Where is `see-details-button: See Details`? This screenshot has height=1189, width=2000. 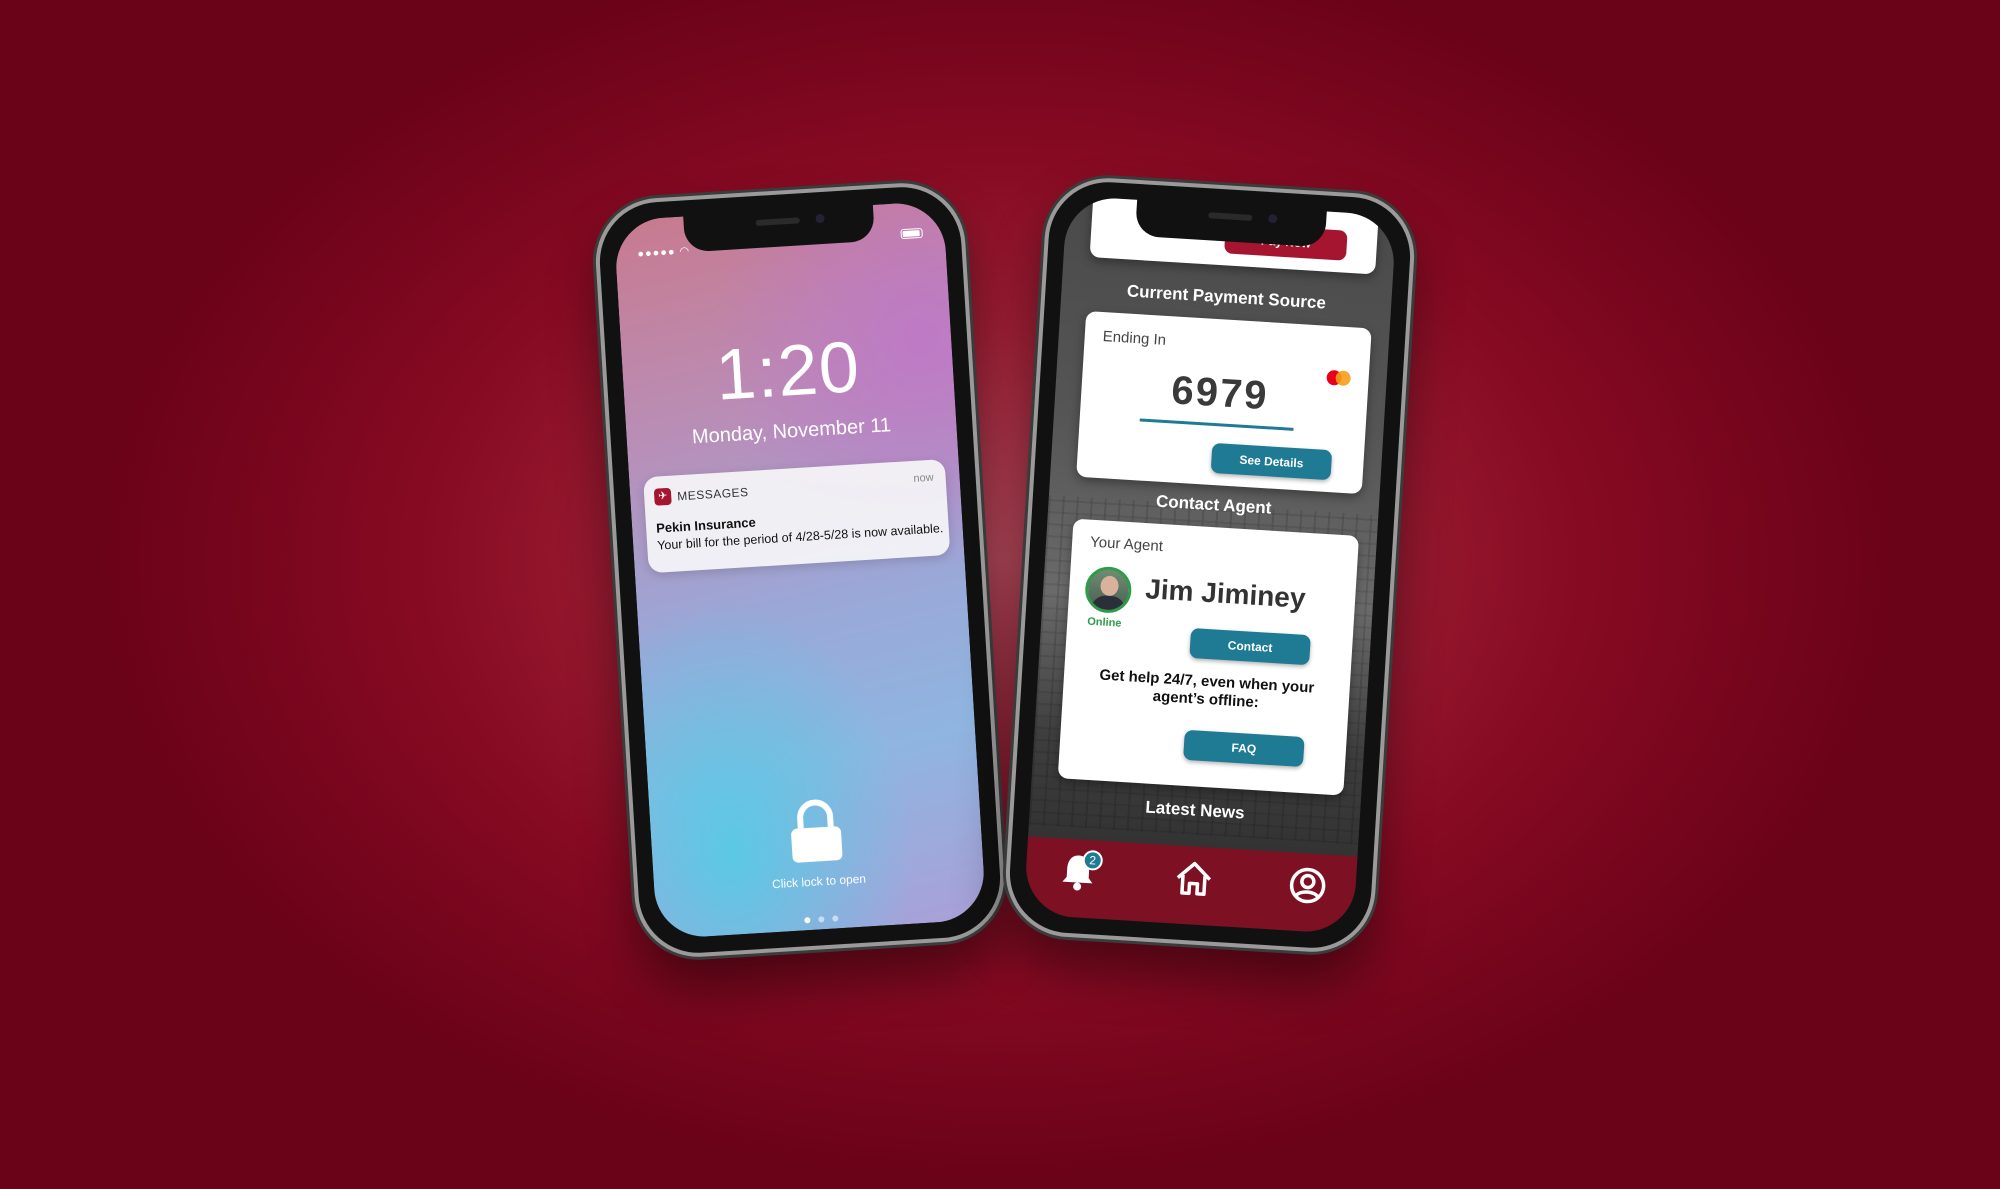
see-details-button: See Details is located at coordinates (1271, 461).